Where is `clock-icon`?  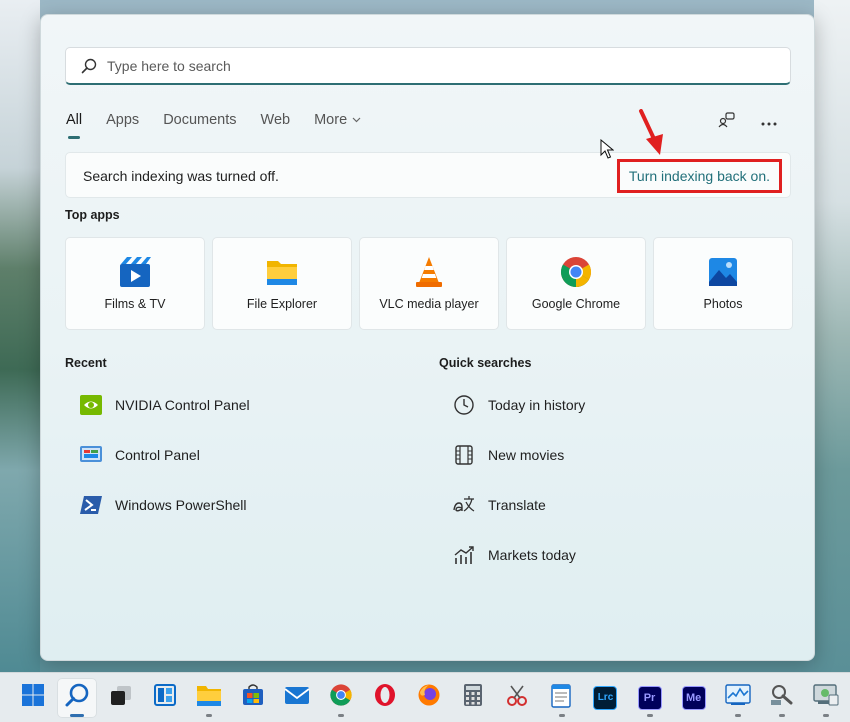
clock-icon is located at coordinates (464, 405).